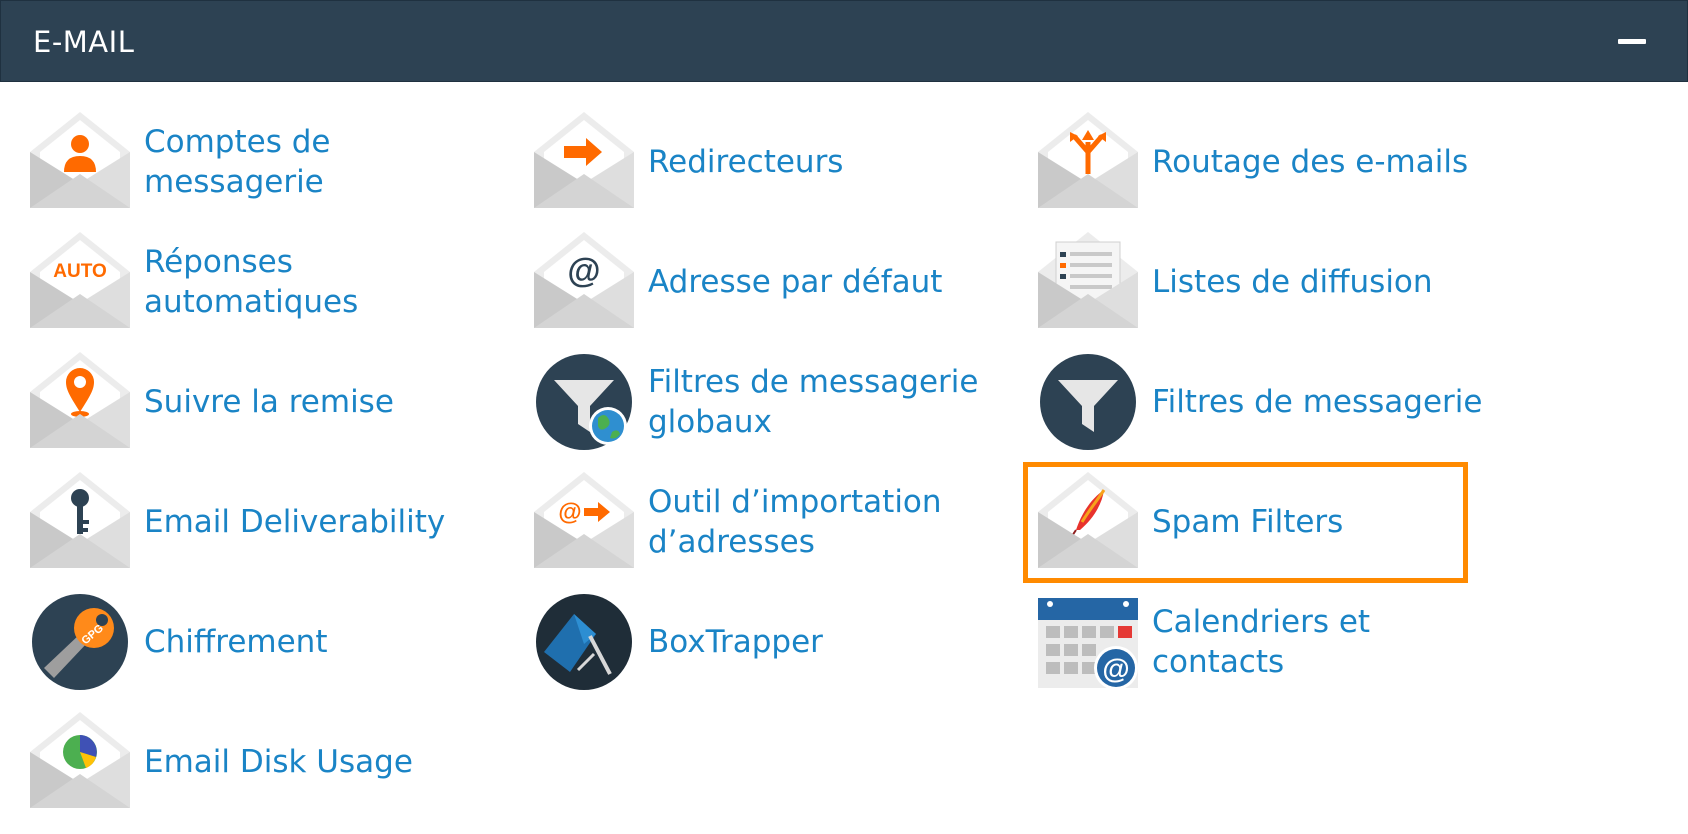 The image size is (1688, 834). Describe the element at coordinates (1310, 162) in the screenshot. I see `item-label: Routage des e-mails` at that location.